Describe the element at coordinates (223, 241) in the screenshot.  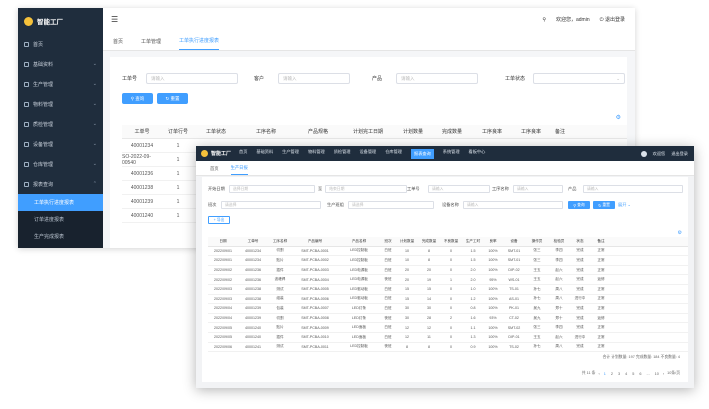
I see `column-header: 日期` at that location.